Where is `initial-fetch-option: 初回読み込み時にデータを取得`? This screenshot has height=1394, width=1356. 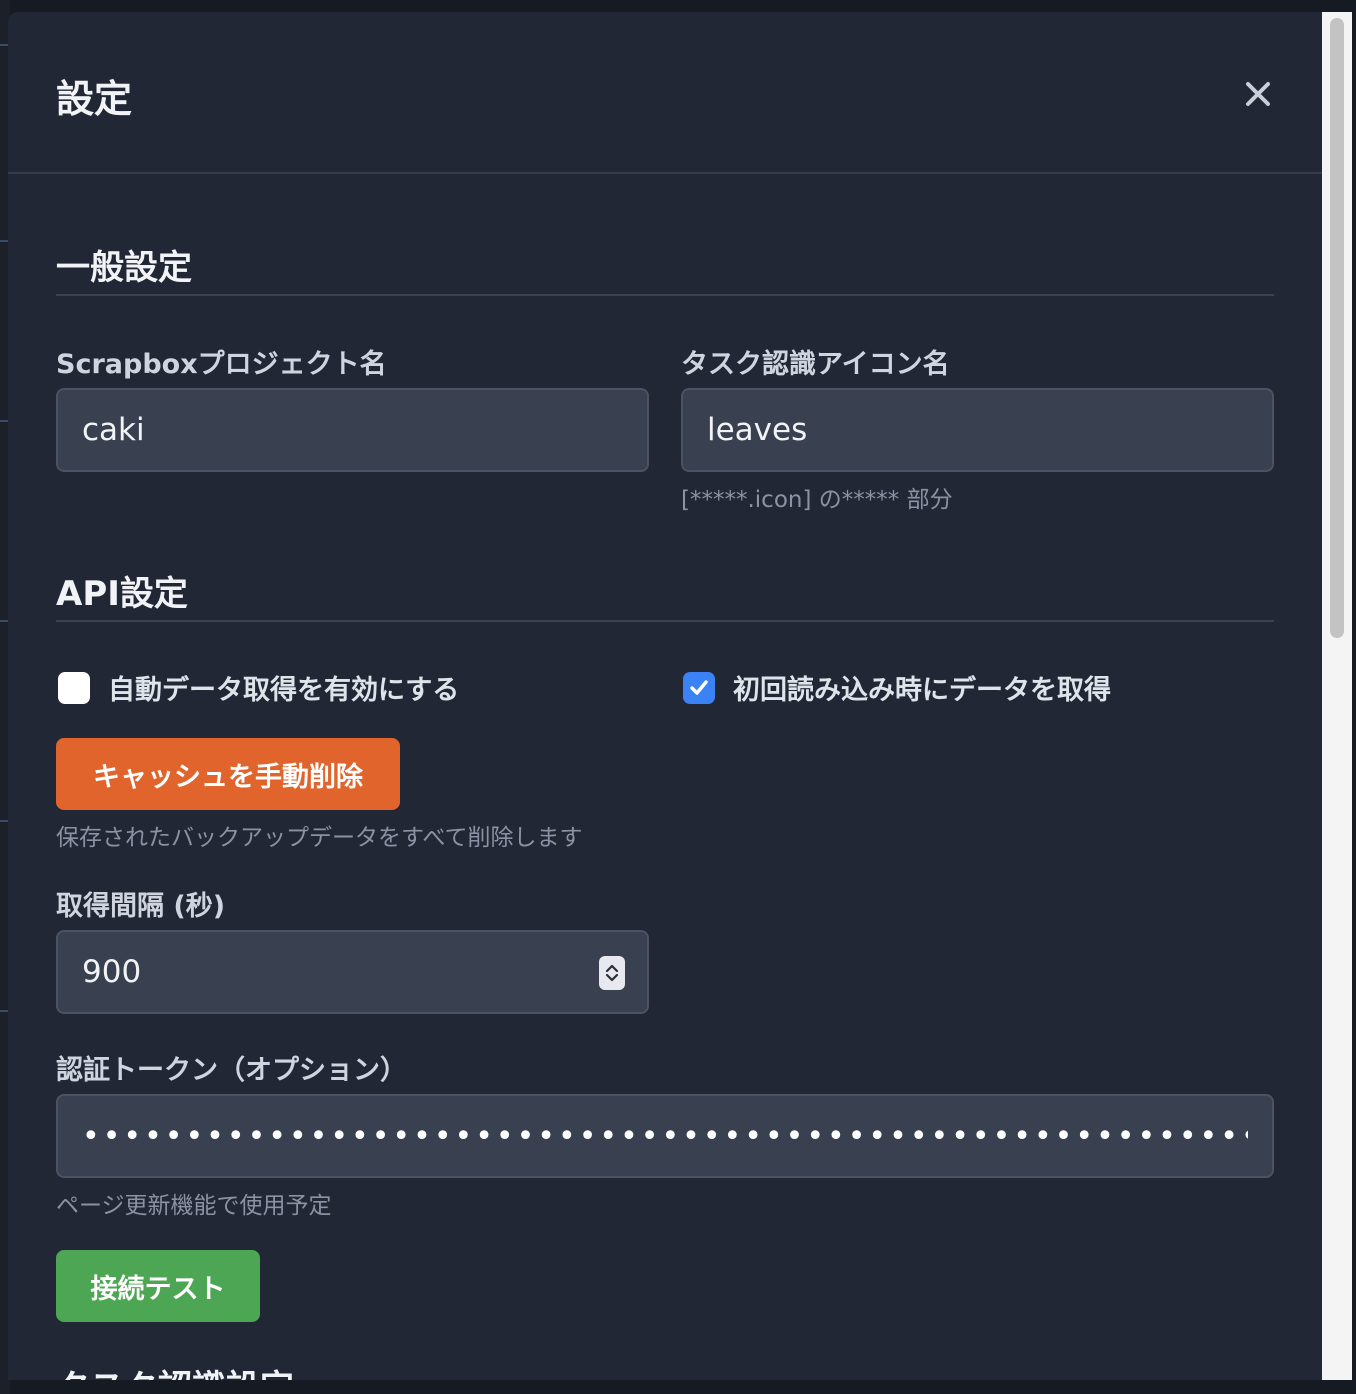
initial-fetch-option: 初回読み込み時にデータを取得 is located at coordinates (897, 687).